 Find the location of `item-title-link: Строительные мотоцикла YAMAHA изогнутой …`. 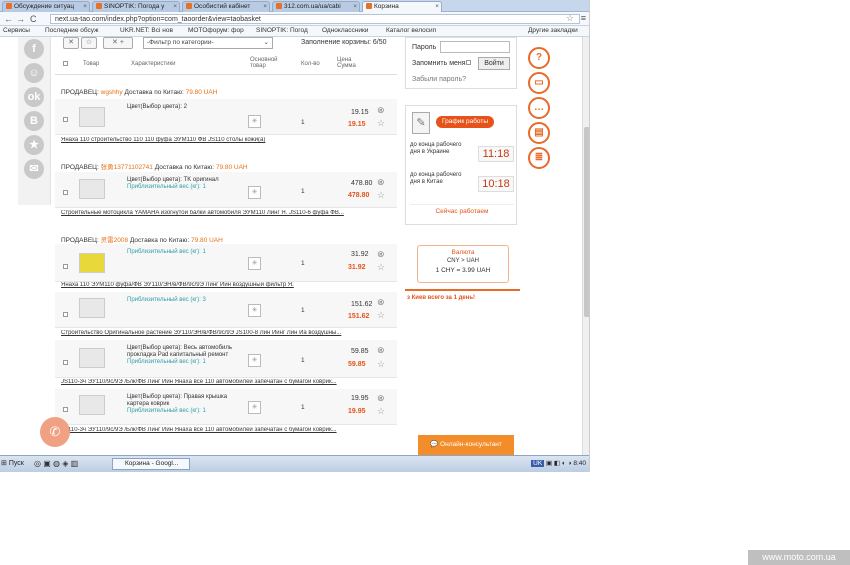

item-title-link: Строительные мотоцикла YAMAHA изогнутой … is located at coordinates (226, 213).